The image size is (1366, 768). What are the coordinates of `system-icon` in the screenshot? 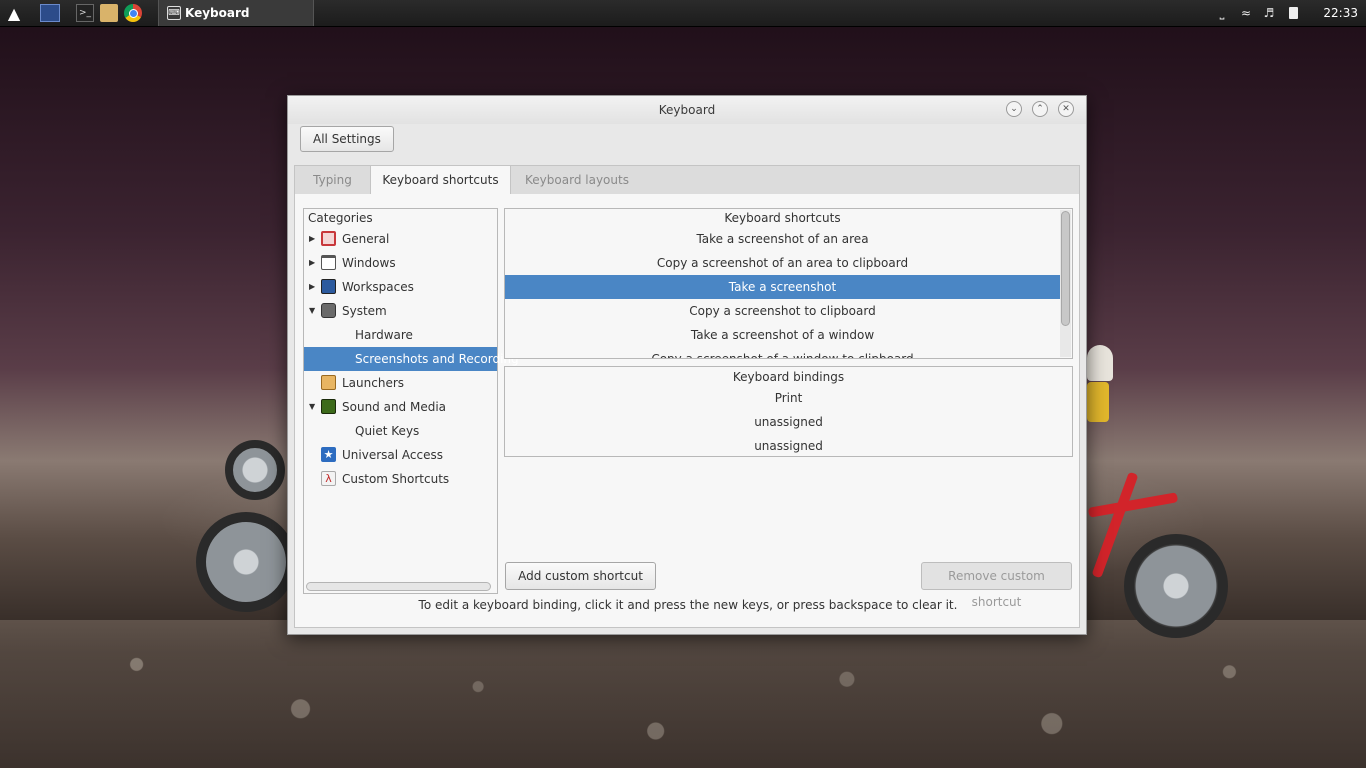 It's located at (328, 310).